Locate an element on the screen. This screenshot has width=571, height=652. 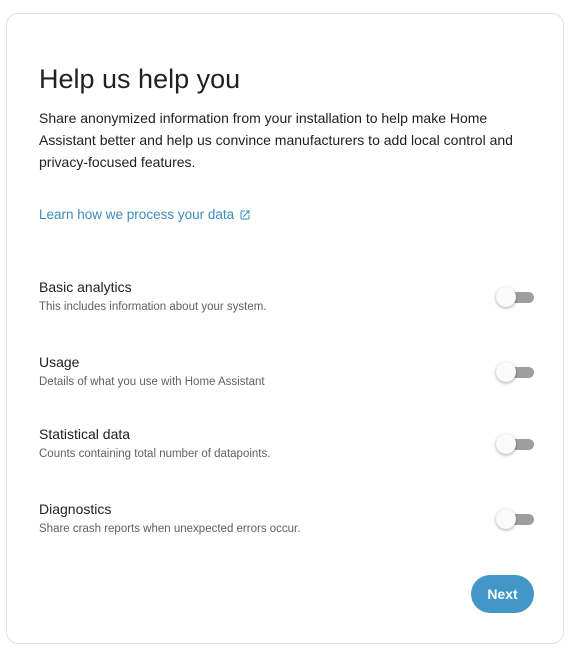
learn-more-link: Learn how we process your data is located at coordinates (145, 214).